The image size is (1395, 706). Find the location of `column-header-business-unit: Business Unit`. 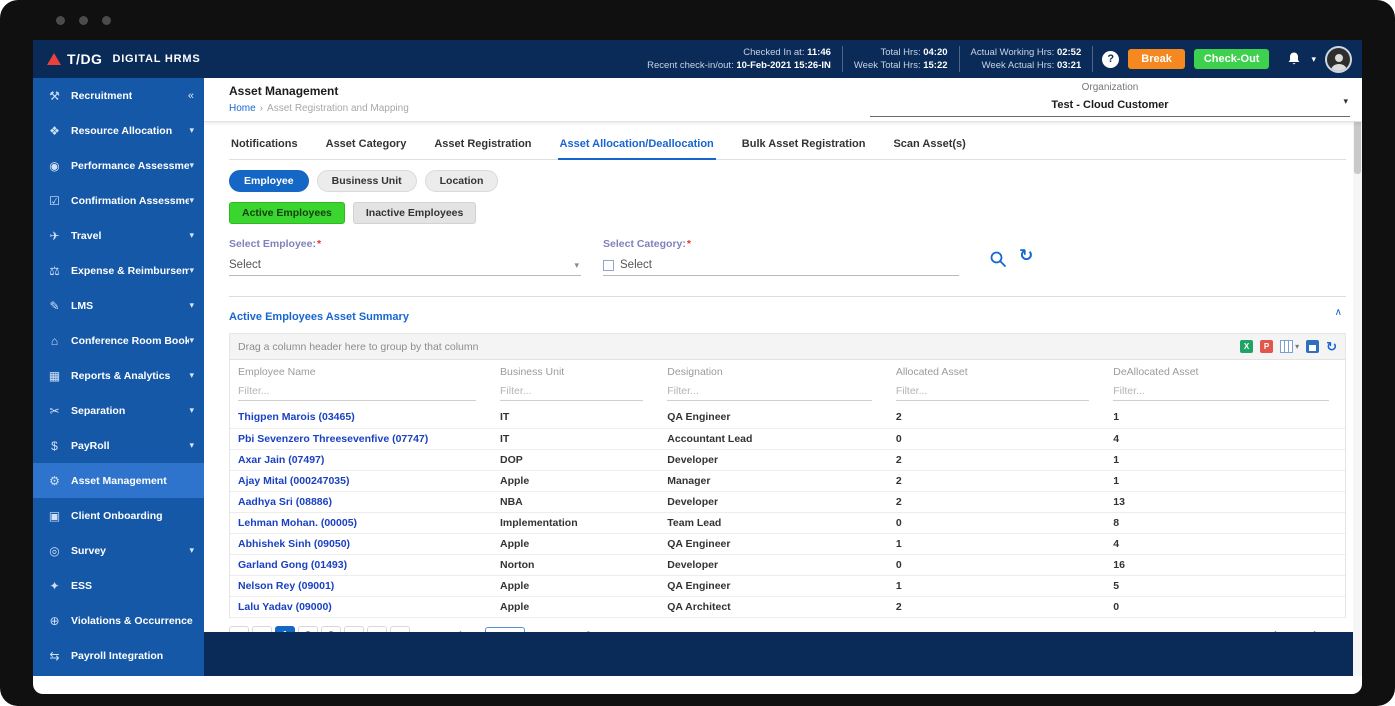

column-header-business-unit: Business Unit is located at coordinates (575, 370).